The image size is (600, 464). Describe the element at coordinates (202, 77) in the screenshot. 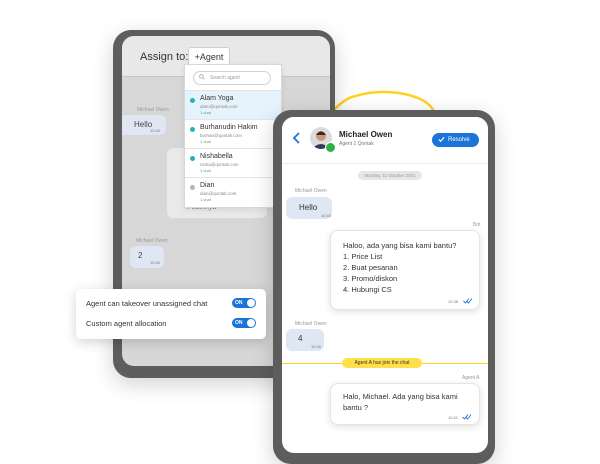

I see `search-icon` at that location.